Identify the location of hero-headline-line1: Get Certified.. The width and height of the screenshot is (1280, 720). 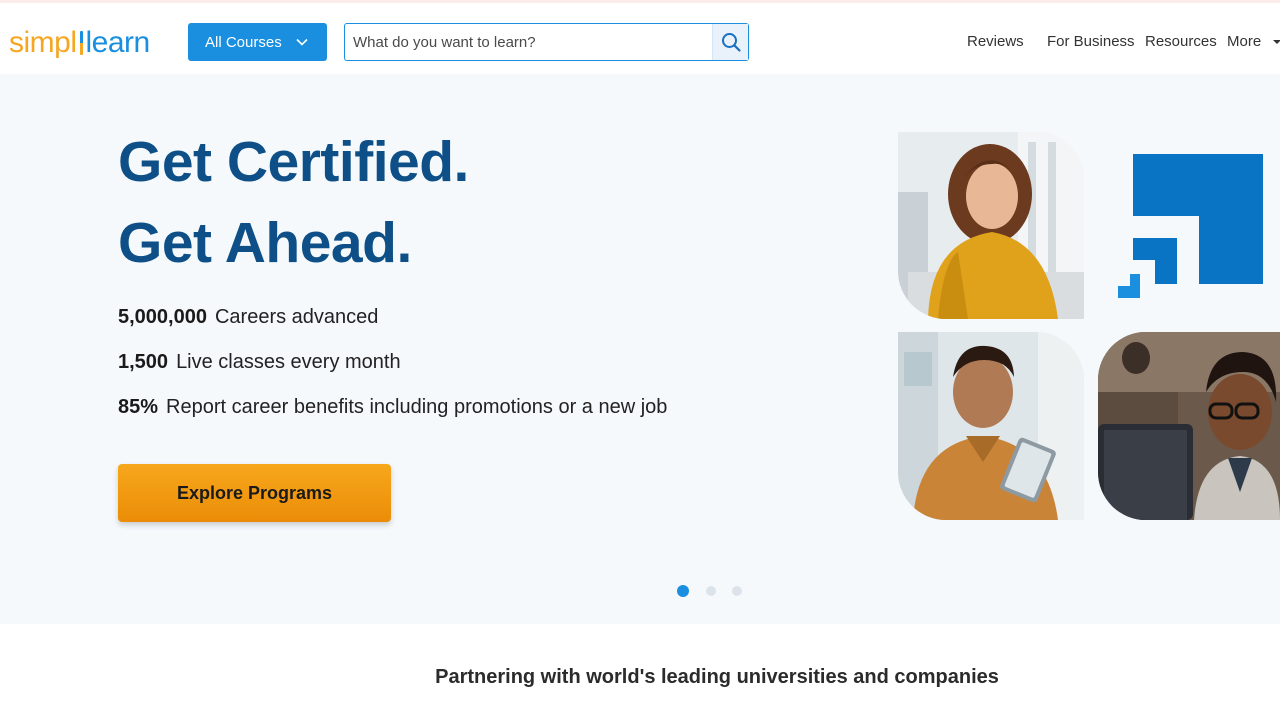
(293, 162).